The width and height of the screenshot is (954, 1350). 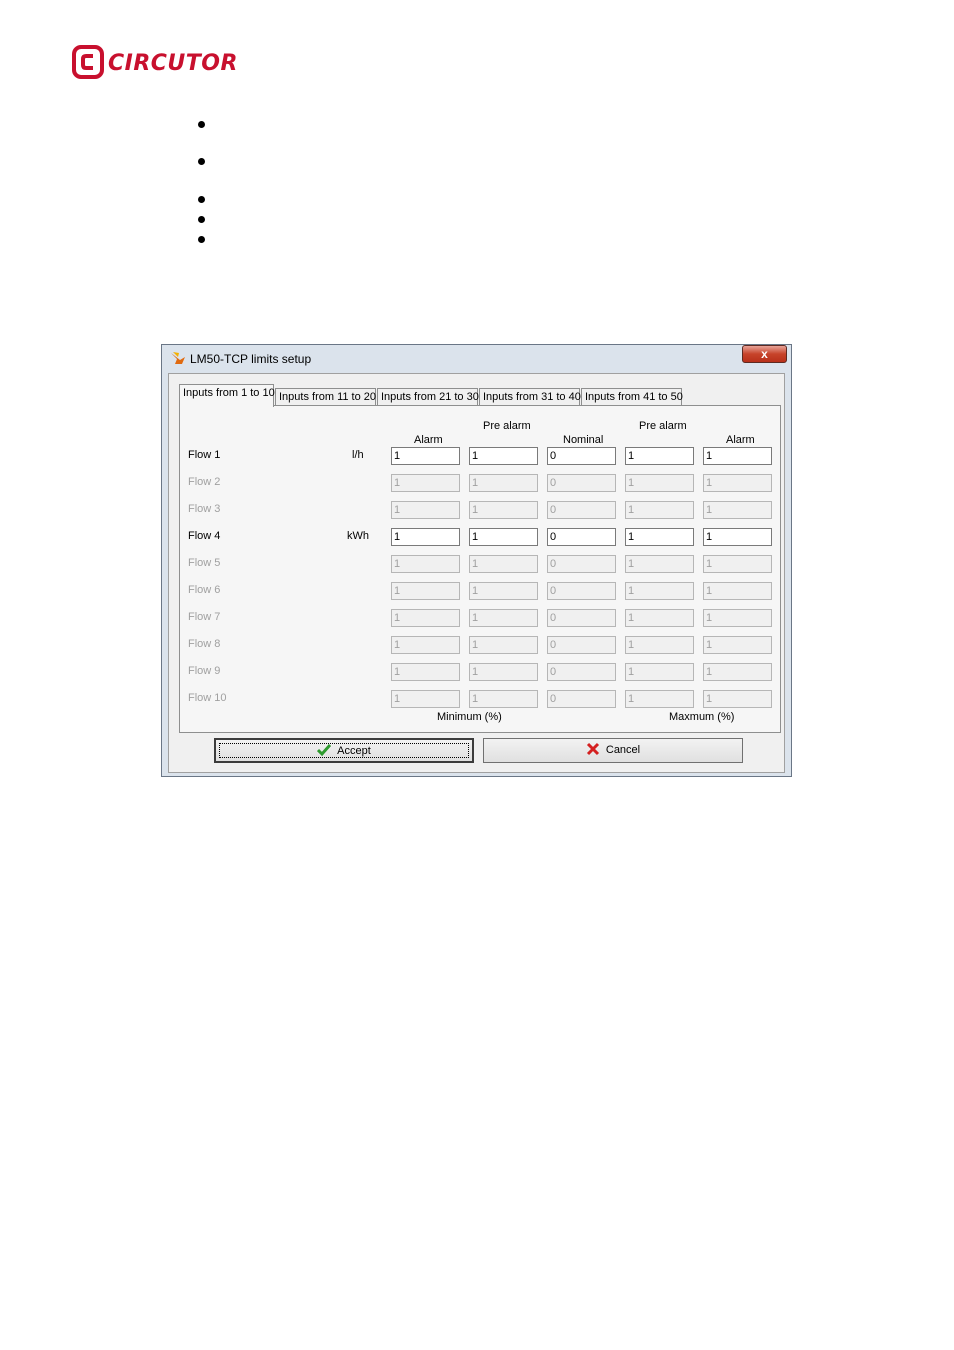 I want to click on flow-label: Flow 10, so click(x=207, y=698).